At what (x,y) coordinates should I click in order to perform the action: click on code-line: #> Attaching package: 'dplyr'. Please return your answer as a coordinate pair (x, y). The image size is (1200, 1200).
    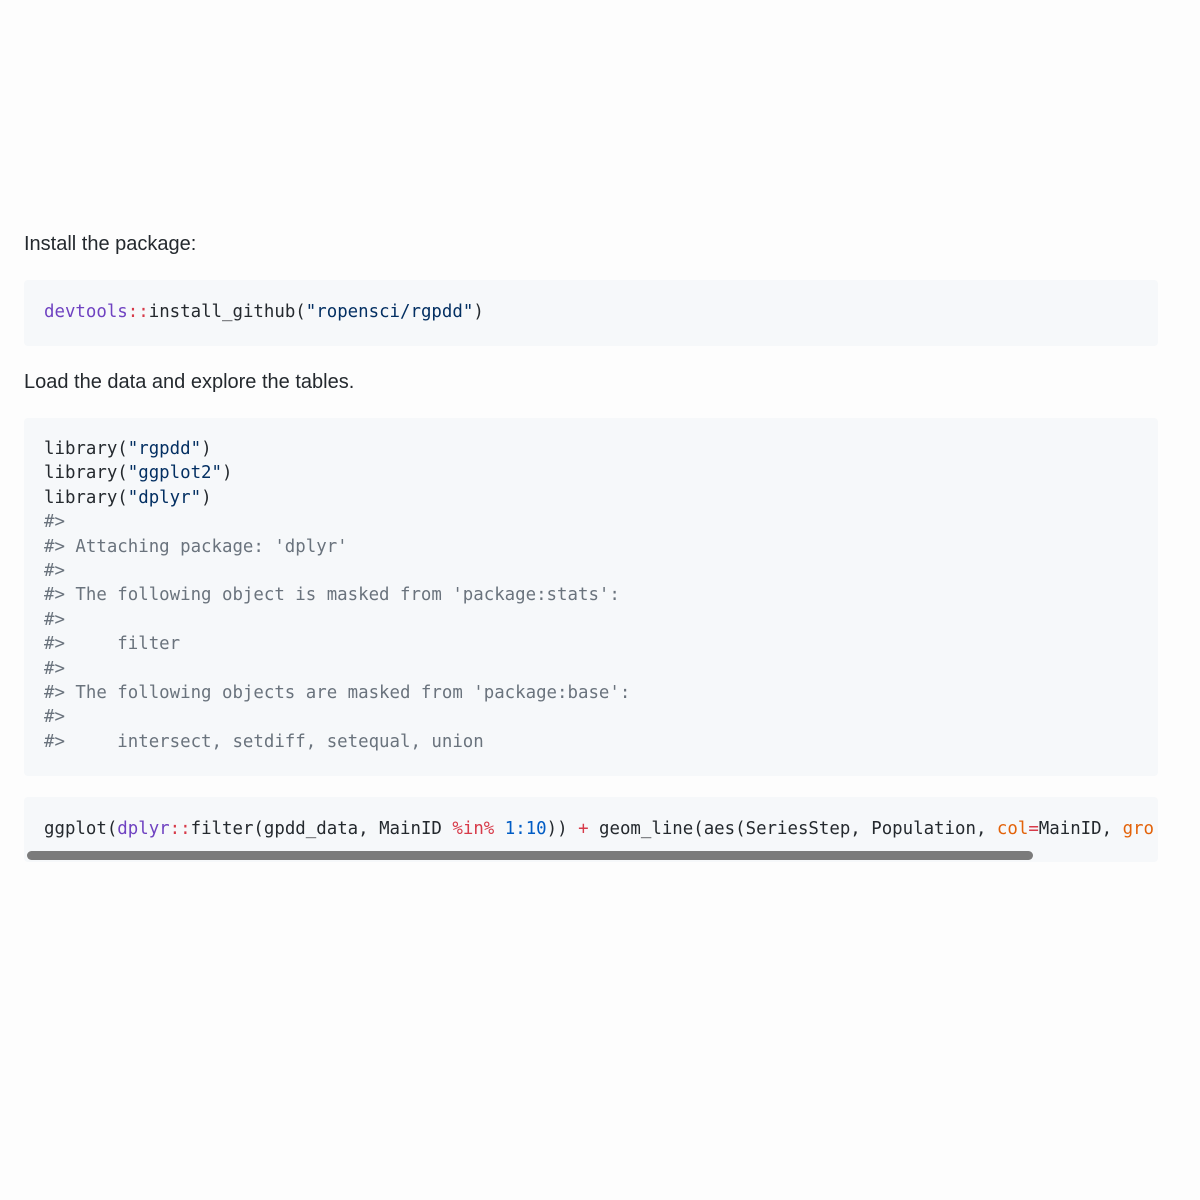
    Looking at the image, I should click on (591, 547).